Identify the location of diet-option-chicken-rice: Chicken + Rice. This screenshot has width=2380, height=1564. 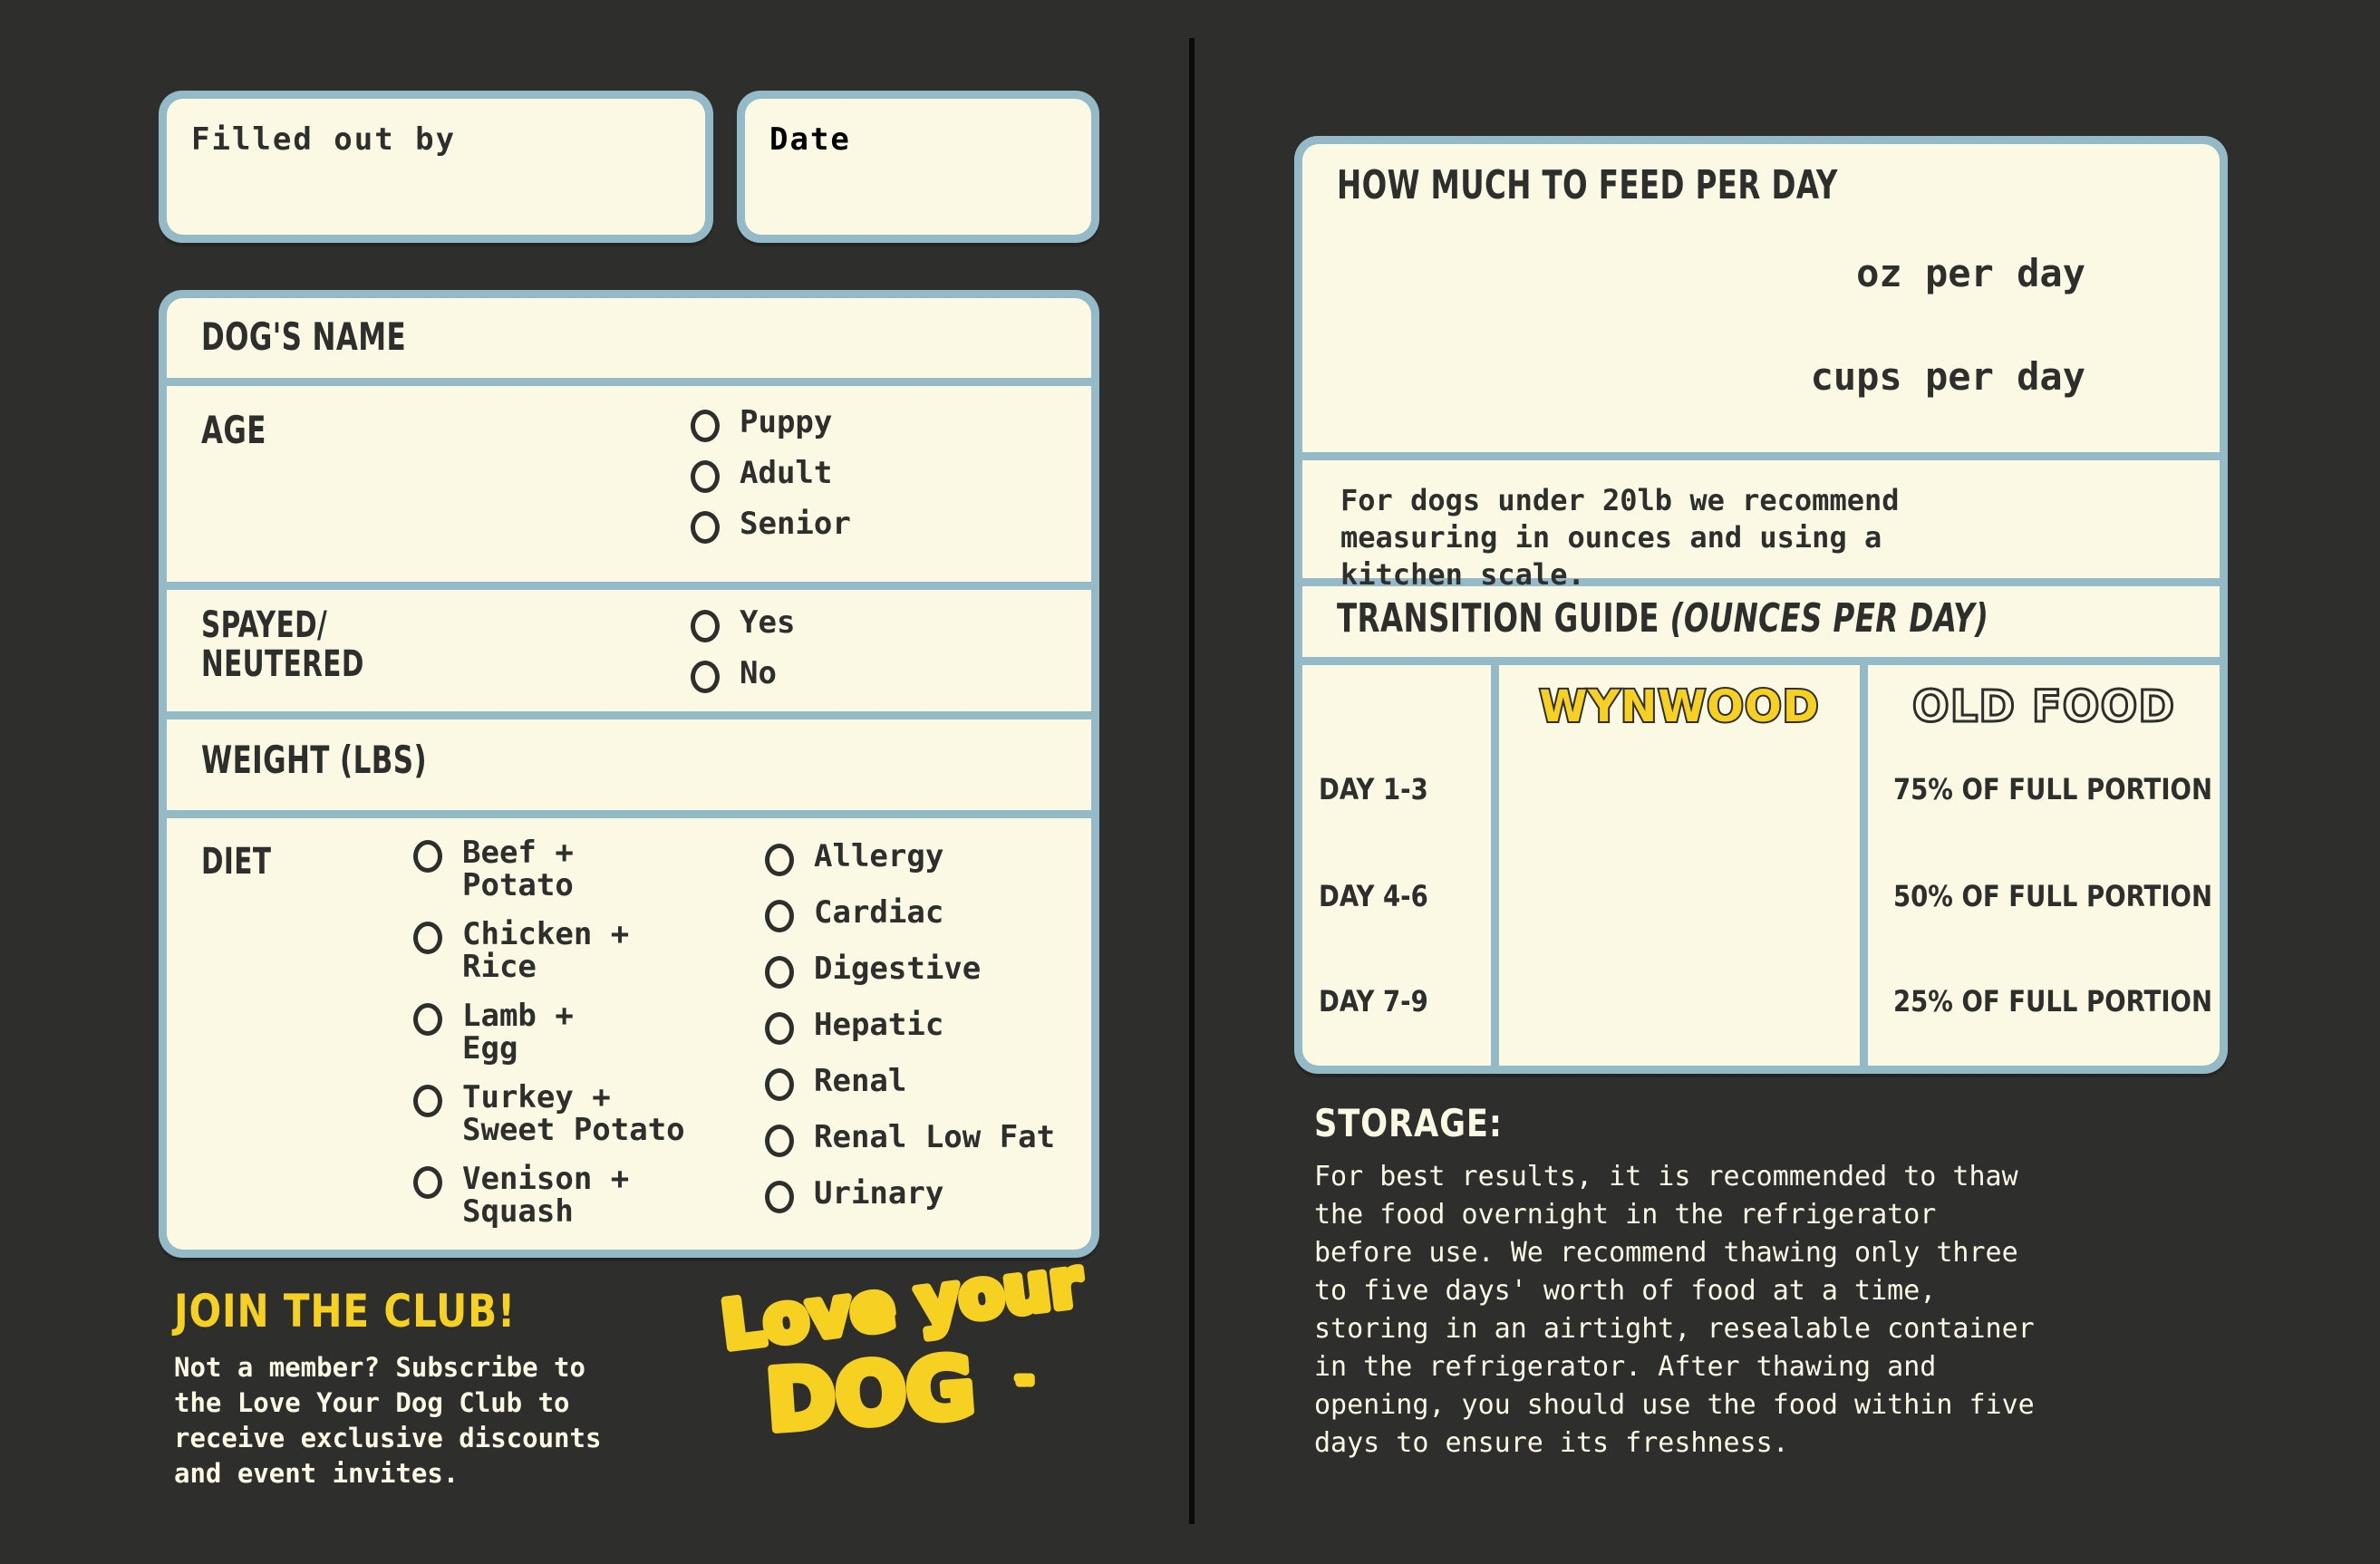
(549, 950).